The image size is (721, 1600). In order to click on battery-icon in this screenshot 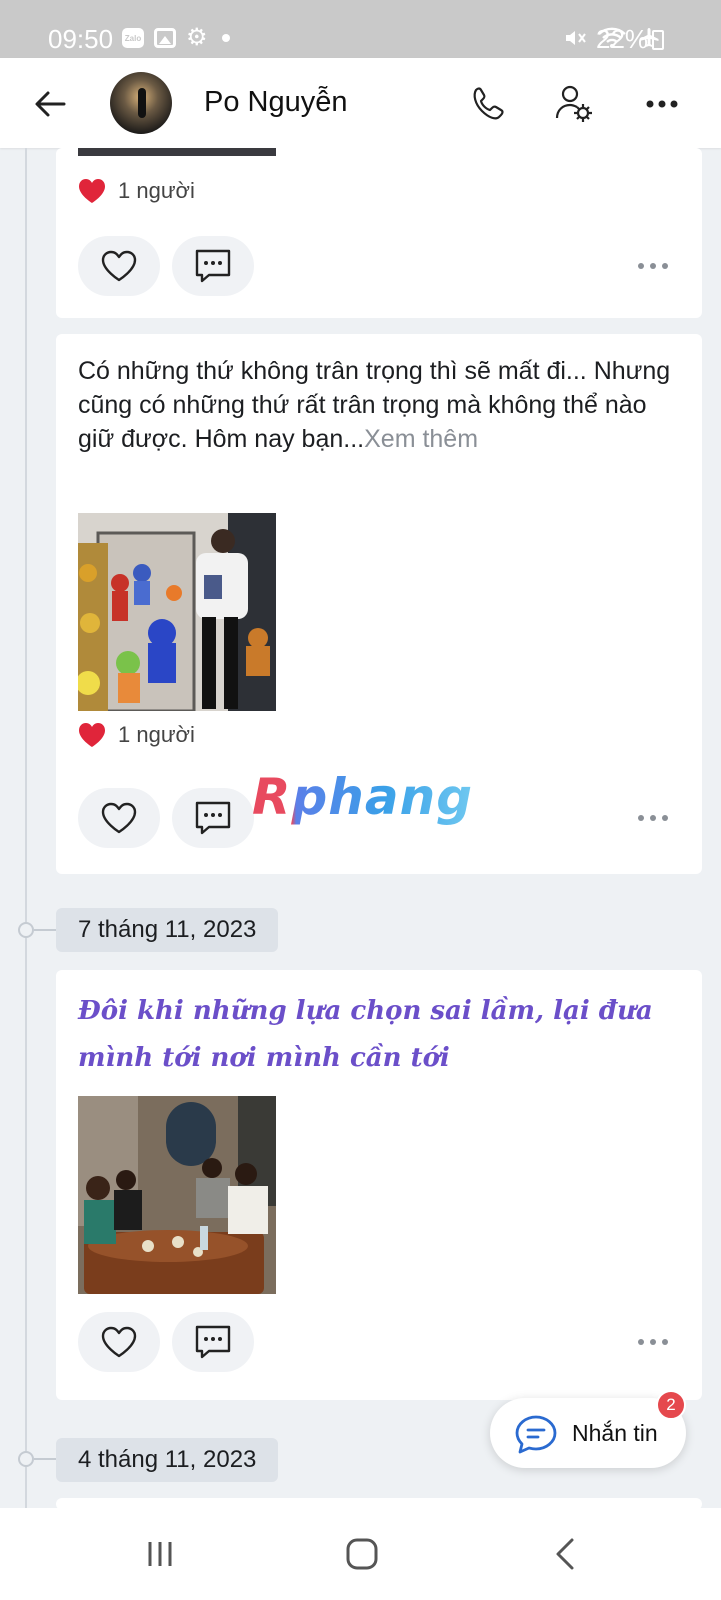, I will do `click(658, 40)`.